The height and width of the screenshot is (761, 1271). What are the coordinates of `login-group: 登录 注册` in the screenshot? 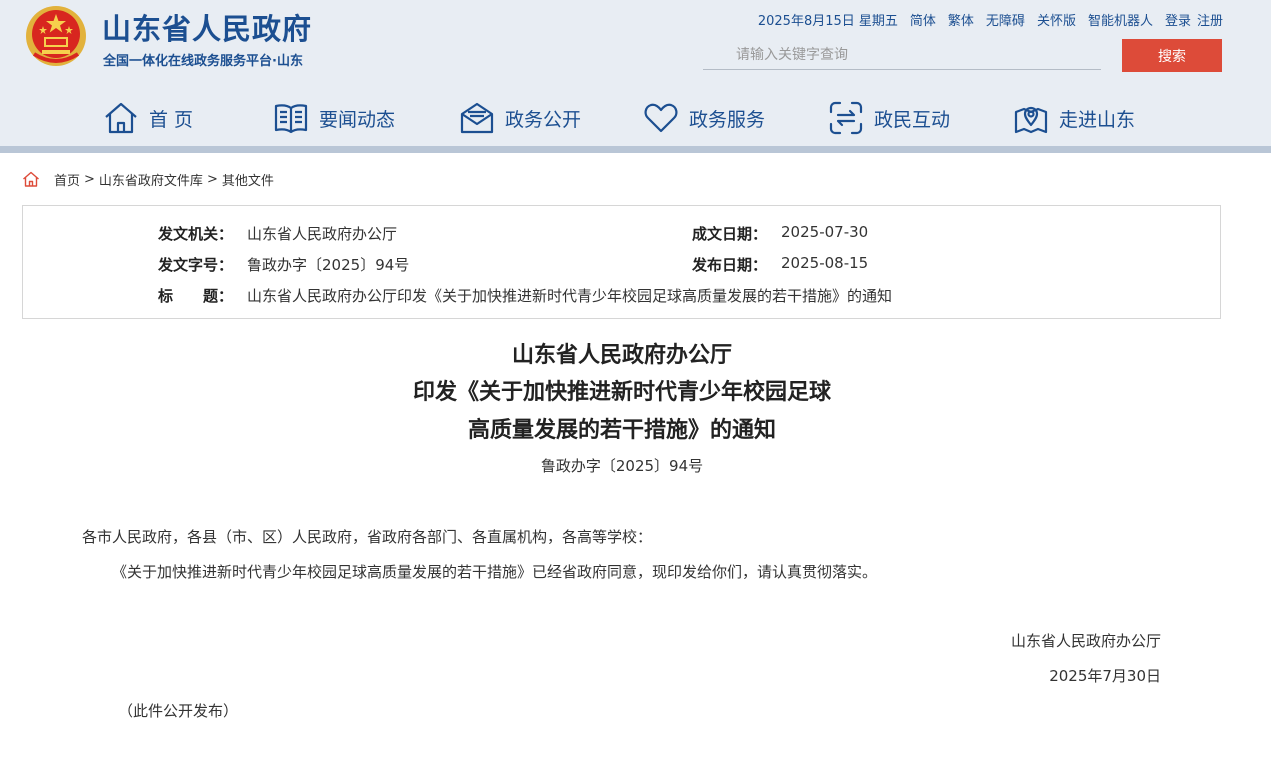 It's located at (1194, 19).